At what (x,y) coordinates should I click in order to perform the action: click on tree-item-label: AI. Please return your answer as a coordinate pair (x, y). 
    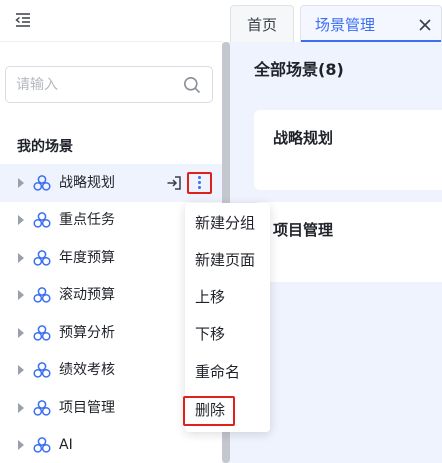
    Looking at the image, I should click on (66, 445).